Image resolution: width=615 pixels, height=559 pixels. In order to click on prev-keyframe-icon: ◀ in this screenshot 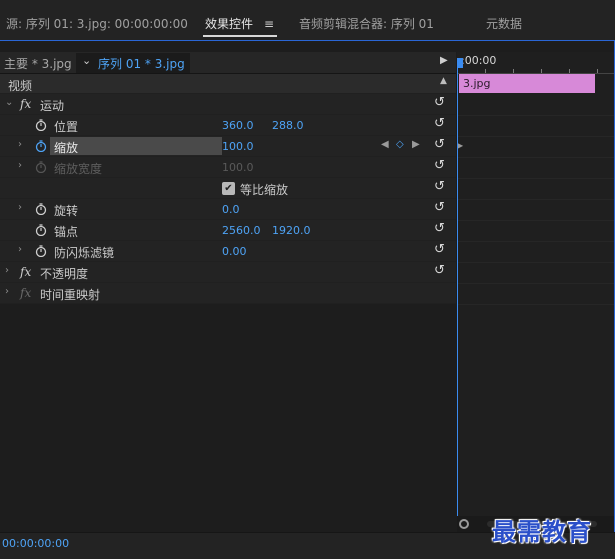, I will do `click(385, 144)`.